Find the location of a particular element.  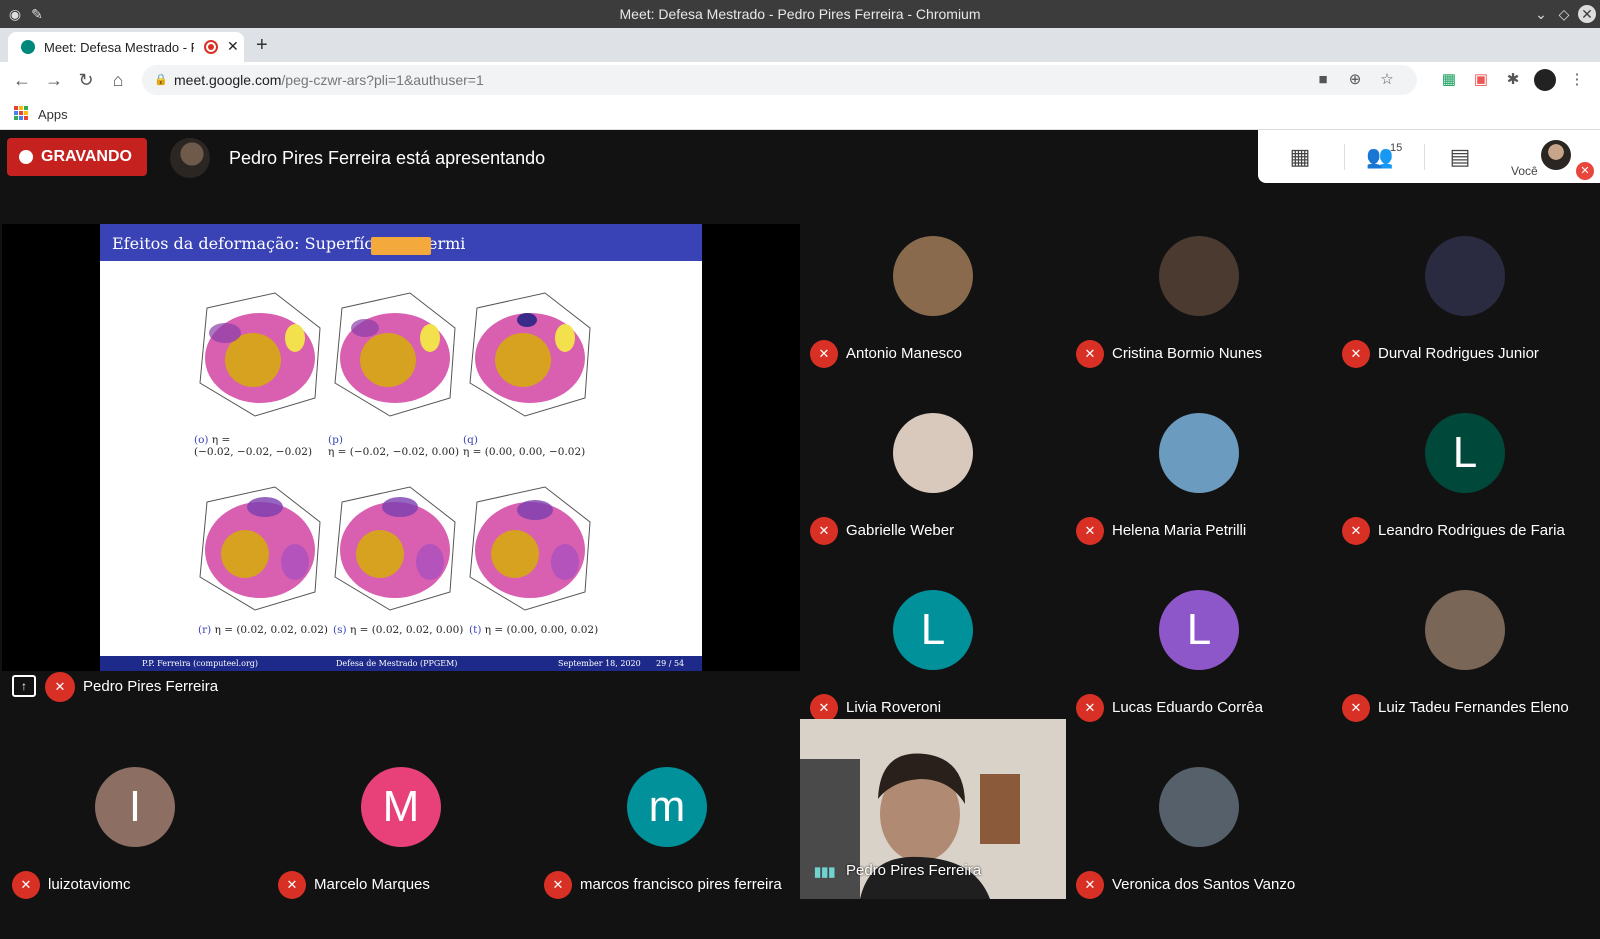

zoom-icon: ⊕ is located at coordinates (1355, 80).